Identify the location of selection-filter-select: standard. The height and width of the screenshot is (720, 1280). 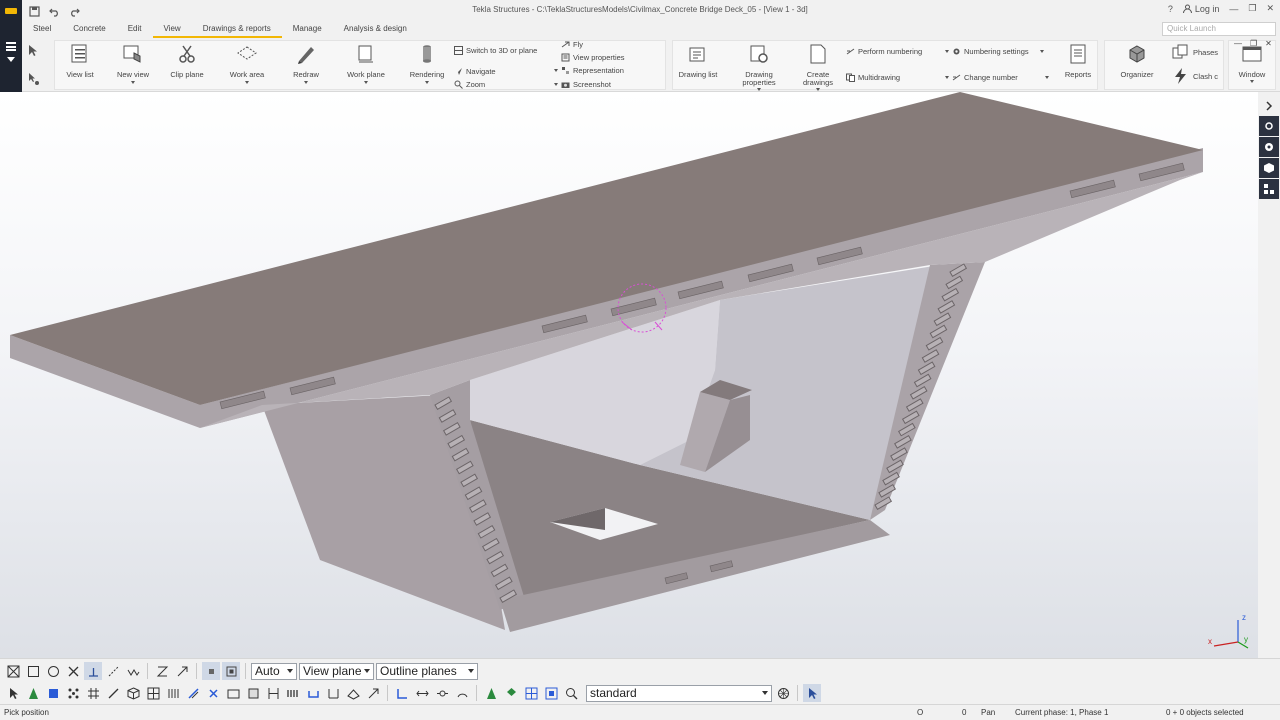
(679, 693).